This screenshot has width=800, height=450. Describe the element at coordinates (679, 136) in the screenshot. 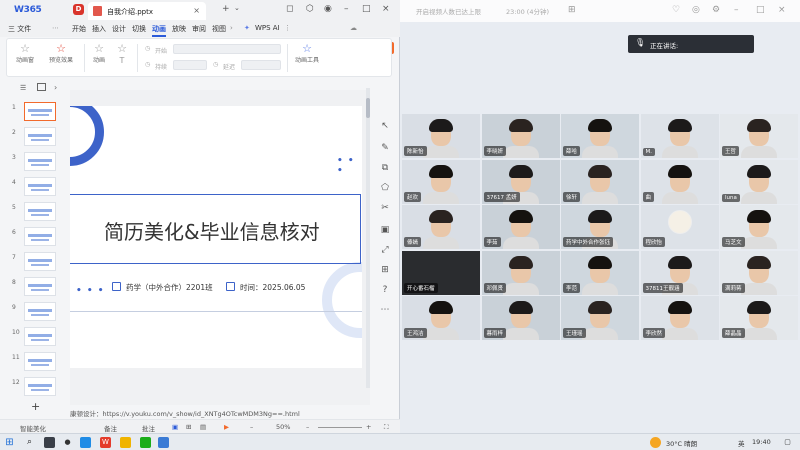

I see `participant-tile: M.` at that location.